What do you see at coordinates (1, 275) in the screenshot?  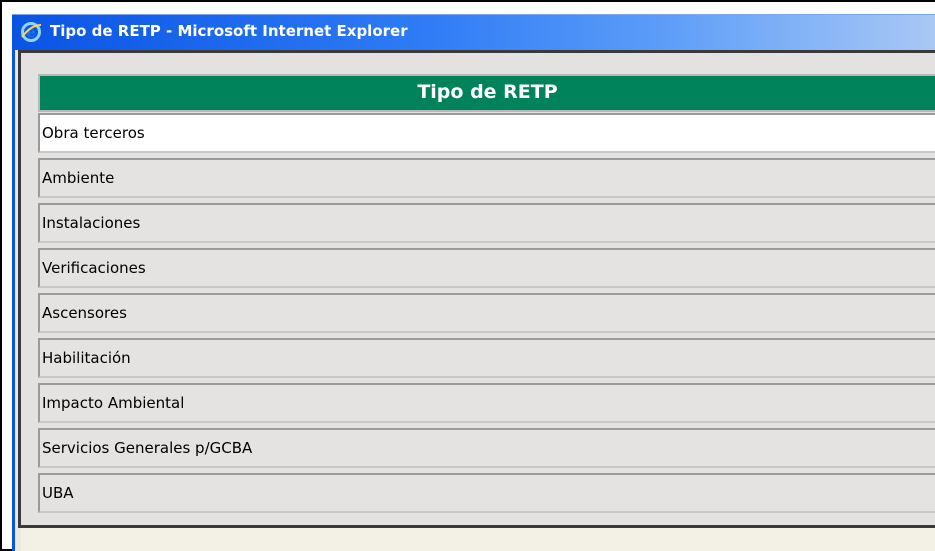 I see `outer-frame-left` at bounding box center [1, 275].